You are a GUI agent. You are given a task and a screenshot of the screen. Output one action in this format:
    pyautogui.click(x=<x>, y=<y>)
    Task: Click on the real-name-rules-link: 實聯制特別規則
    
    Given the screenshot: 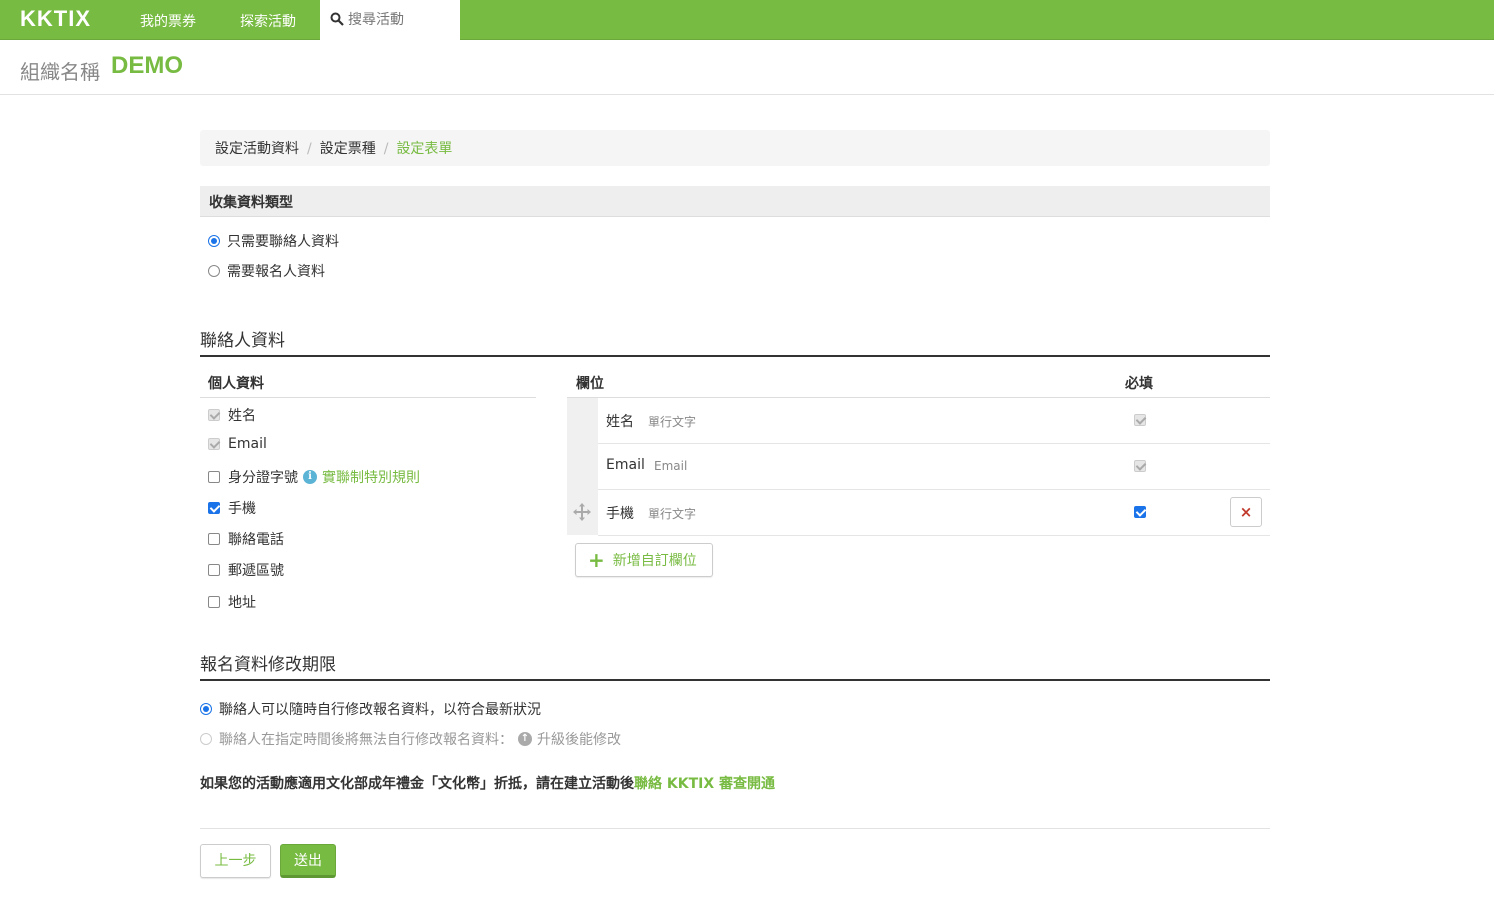 What is the action you would take?
    pyautogui.click(x=371, y=477)
    